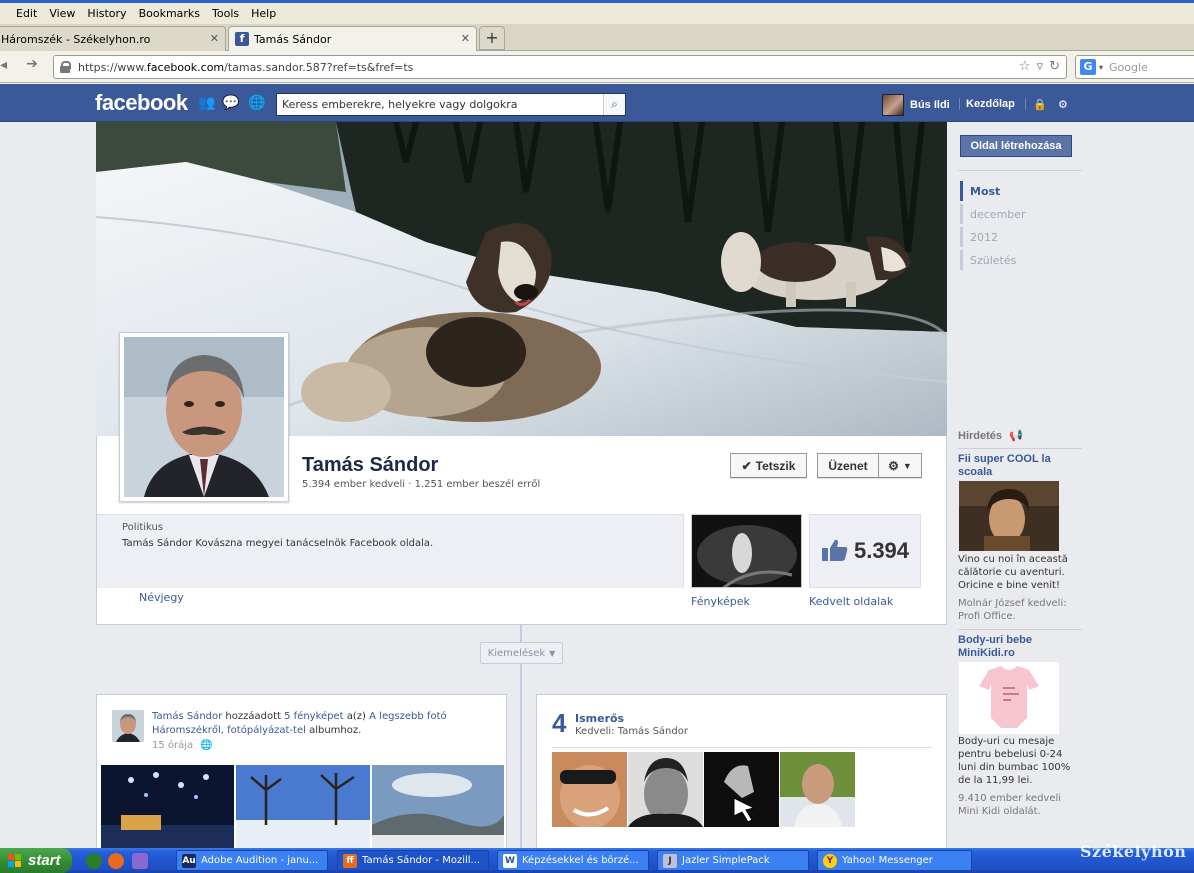 The height and width of the screenshot is (873, 1194). Describe the element at coordinates (746, 551) in the screenshot. I see `photos-thumbnail` at that location.